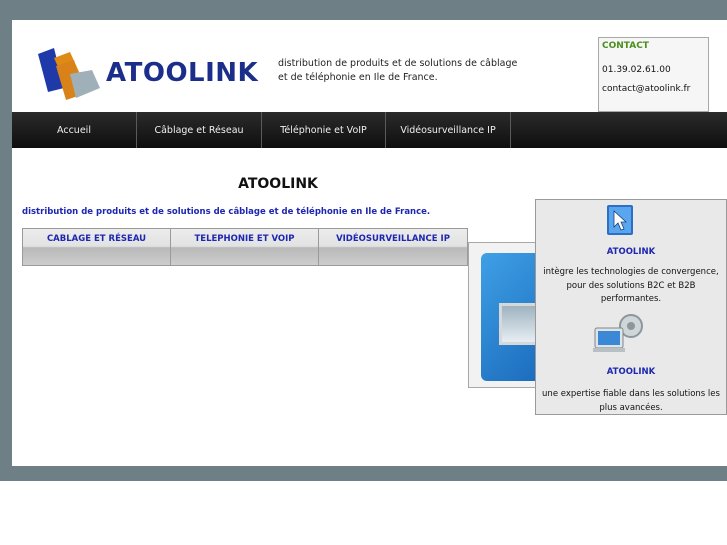  What do you see at coordinates (636, 70) in the screenshot?
I see `contact-phone: 01.39.02.61.00` at bounding box center [636, 70].